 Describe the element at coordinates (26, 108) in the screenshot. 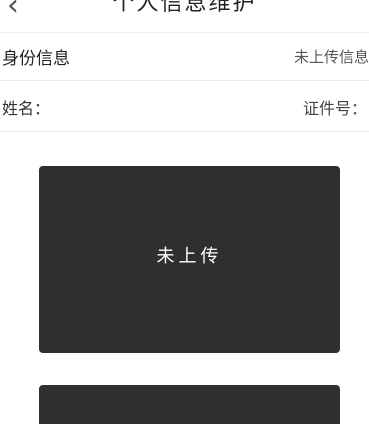

I see `name-label: 姓名：` at that location.